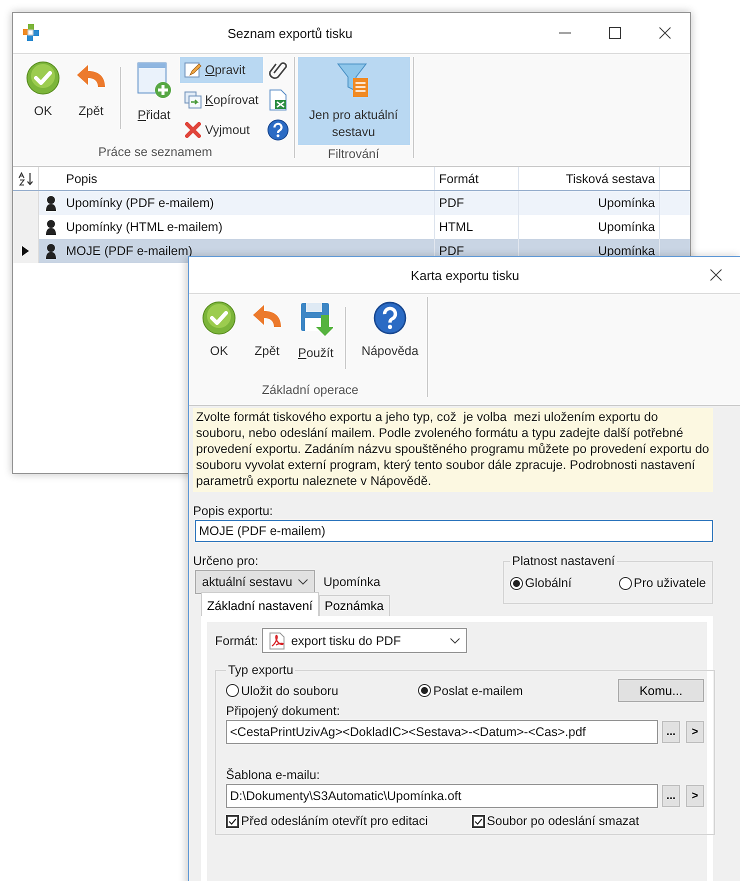 The image size is (740, 881). I want to click on column-header: Formát, so click(477, 178).